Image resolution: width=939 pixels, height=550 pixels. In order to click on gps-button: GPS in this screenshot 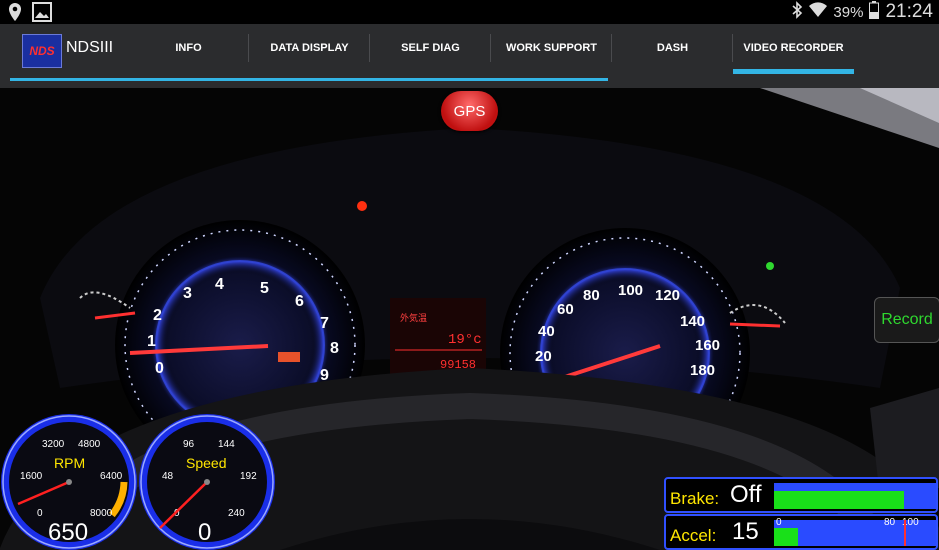, I will do `click(469, 111)`.